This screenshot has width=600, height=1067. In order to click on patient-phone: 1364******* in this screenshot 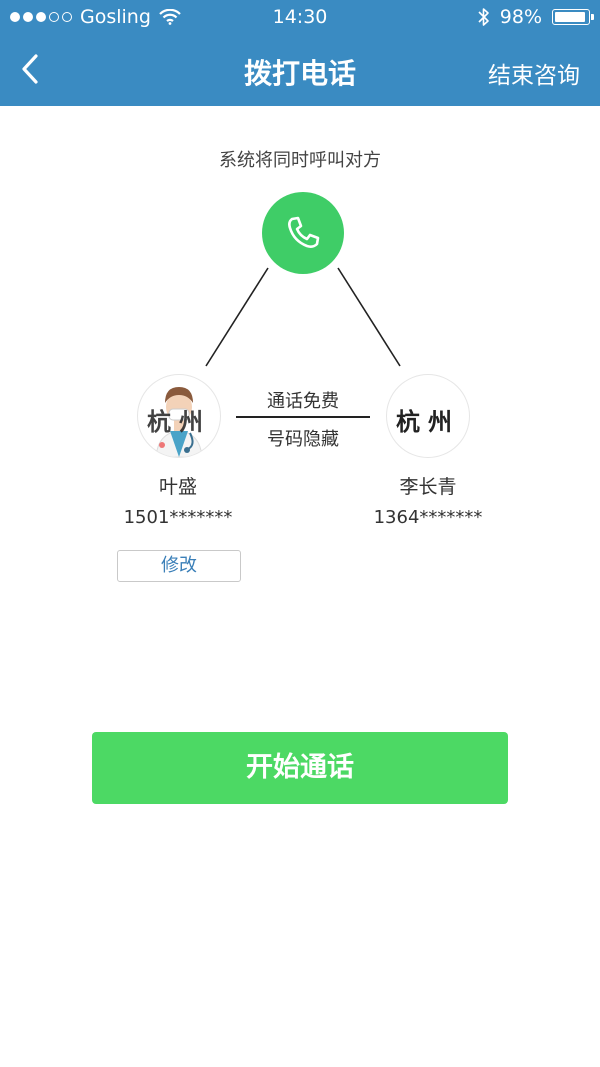, I will do `click(428, 517)`.